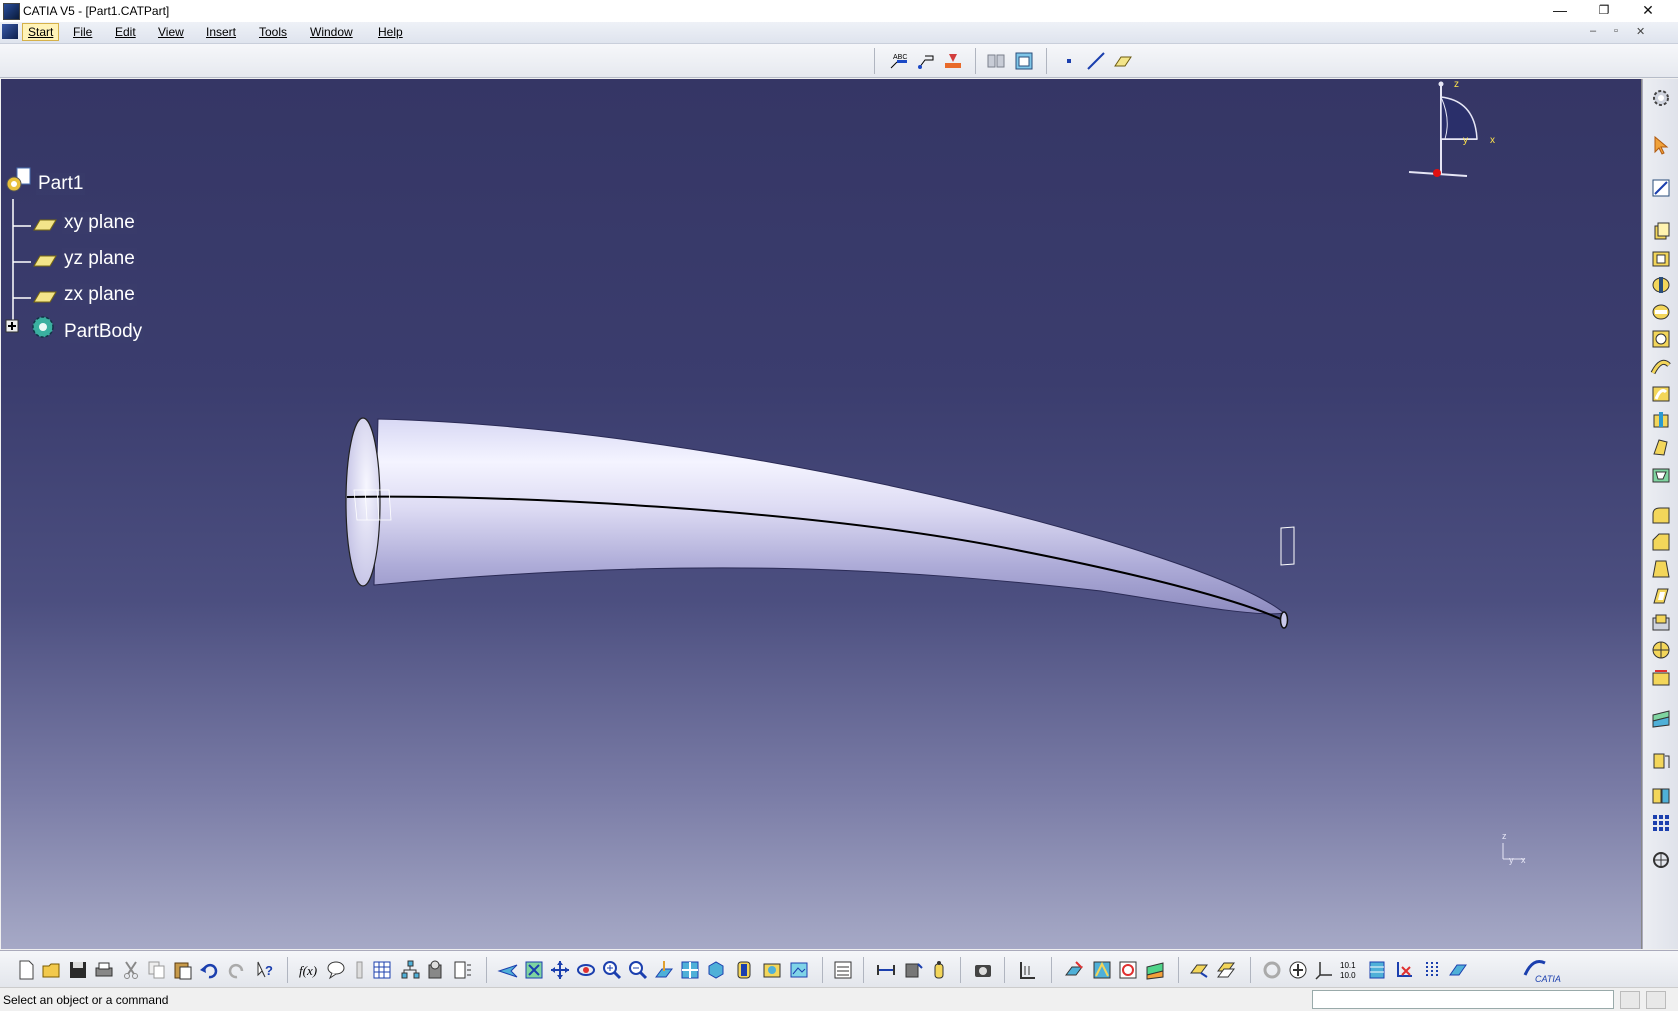 The width and height of the screenshot is (1678, 1011). Describe the element at coordinates (638, 970) in the screenshot. I see `zoom-out-icon` at that location.